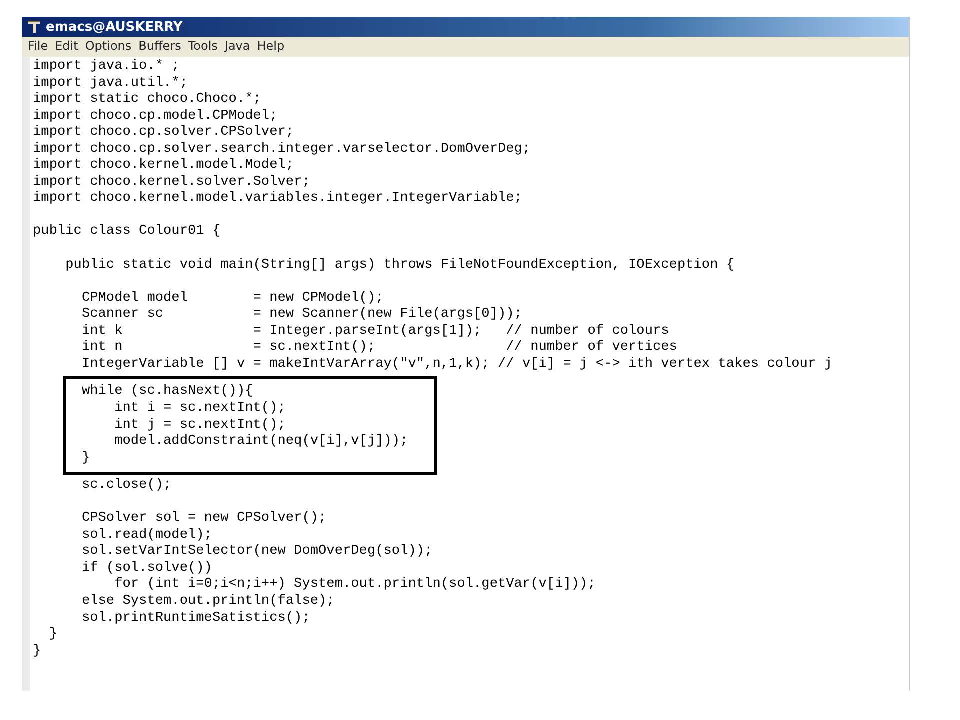 The width and height of the screenshot is (960, 720). Describe the element at coordinates (205, 48) in the screenshot. I see `menu-item: Tools` at that location.